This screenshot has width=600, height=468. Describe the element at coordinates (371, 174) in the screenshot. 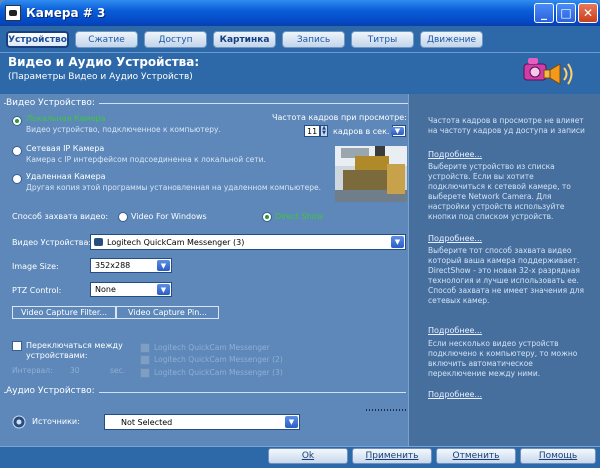

I see `camera-preview-image` at that location.